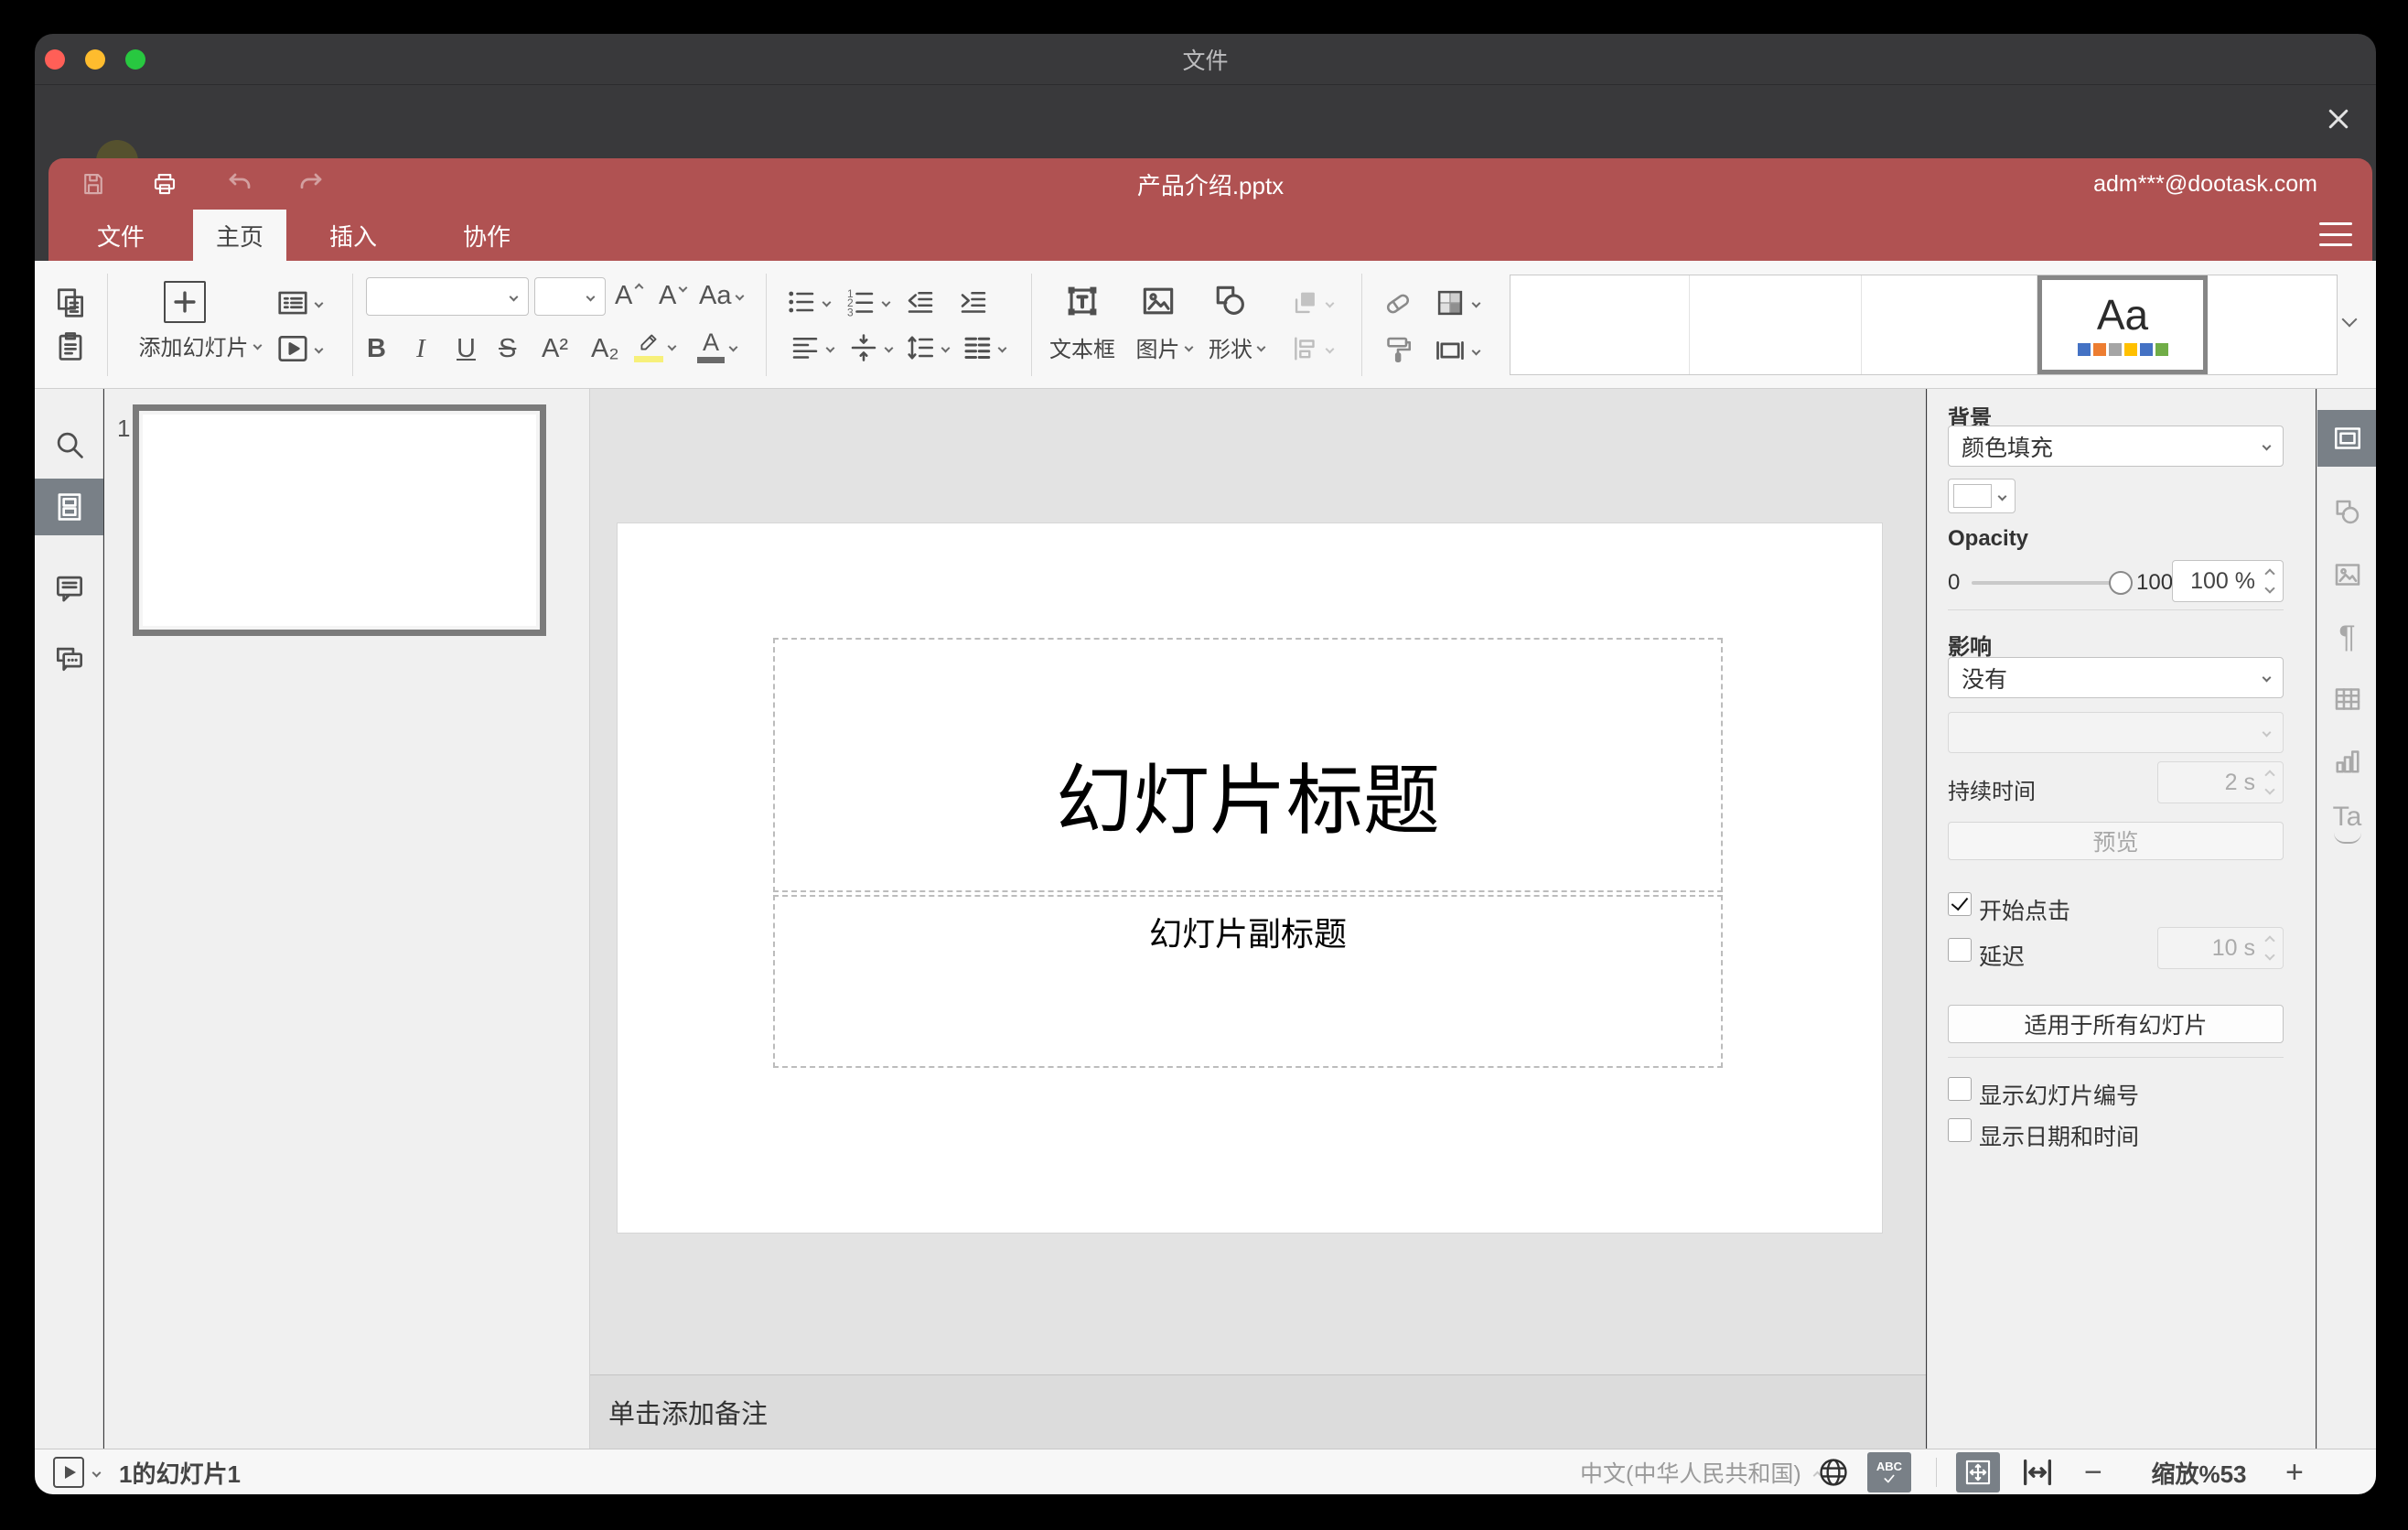  I want to click on paste-button, so click(70, 346).